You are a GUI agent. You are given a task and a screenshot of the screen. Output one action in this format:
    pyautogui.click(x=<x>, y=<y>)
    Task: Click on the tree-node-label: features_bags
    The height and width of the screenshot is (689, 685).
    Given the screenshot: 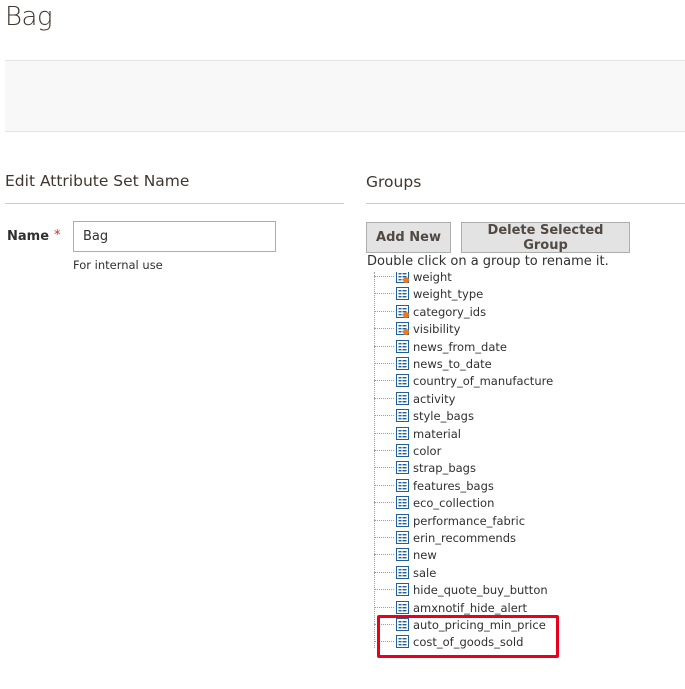 What is the action you would take?
    pyautogui.click(x=453, y=485)
    